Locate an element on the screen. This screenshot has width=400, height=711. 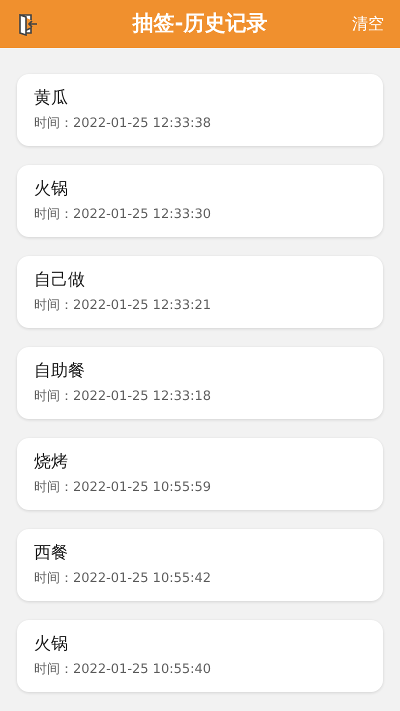
page-title: 抽签-历史记录 is located at coordinates (200, 24).